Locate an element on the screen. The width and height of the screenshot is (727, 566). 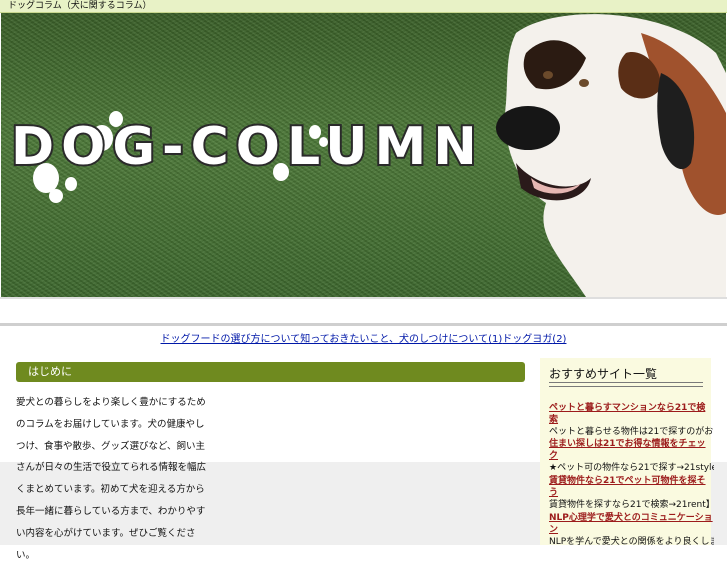
sidebar-item-link: 賃貸物件なら21でペット可物件を探そう is located at coordinates (631, 487).